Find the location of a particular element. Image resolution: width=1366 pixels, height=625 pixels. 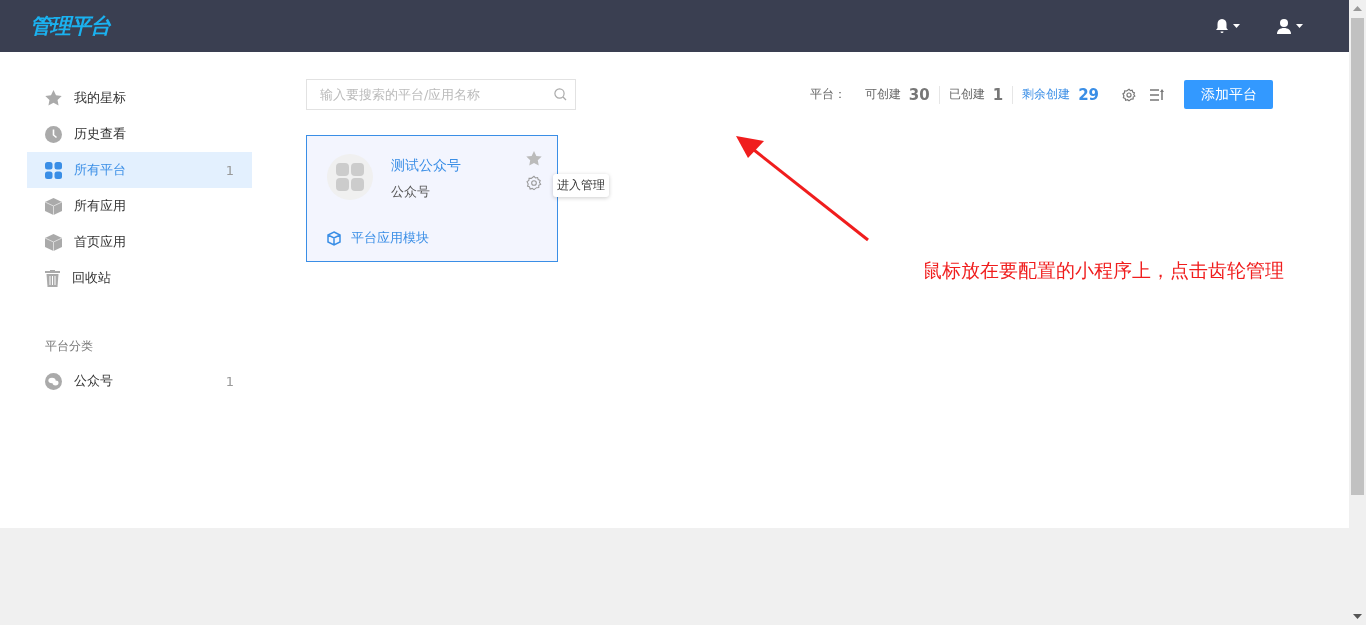

item-label: 我的星标 is located at coordinates (100, 98).